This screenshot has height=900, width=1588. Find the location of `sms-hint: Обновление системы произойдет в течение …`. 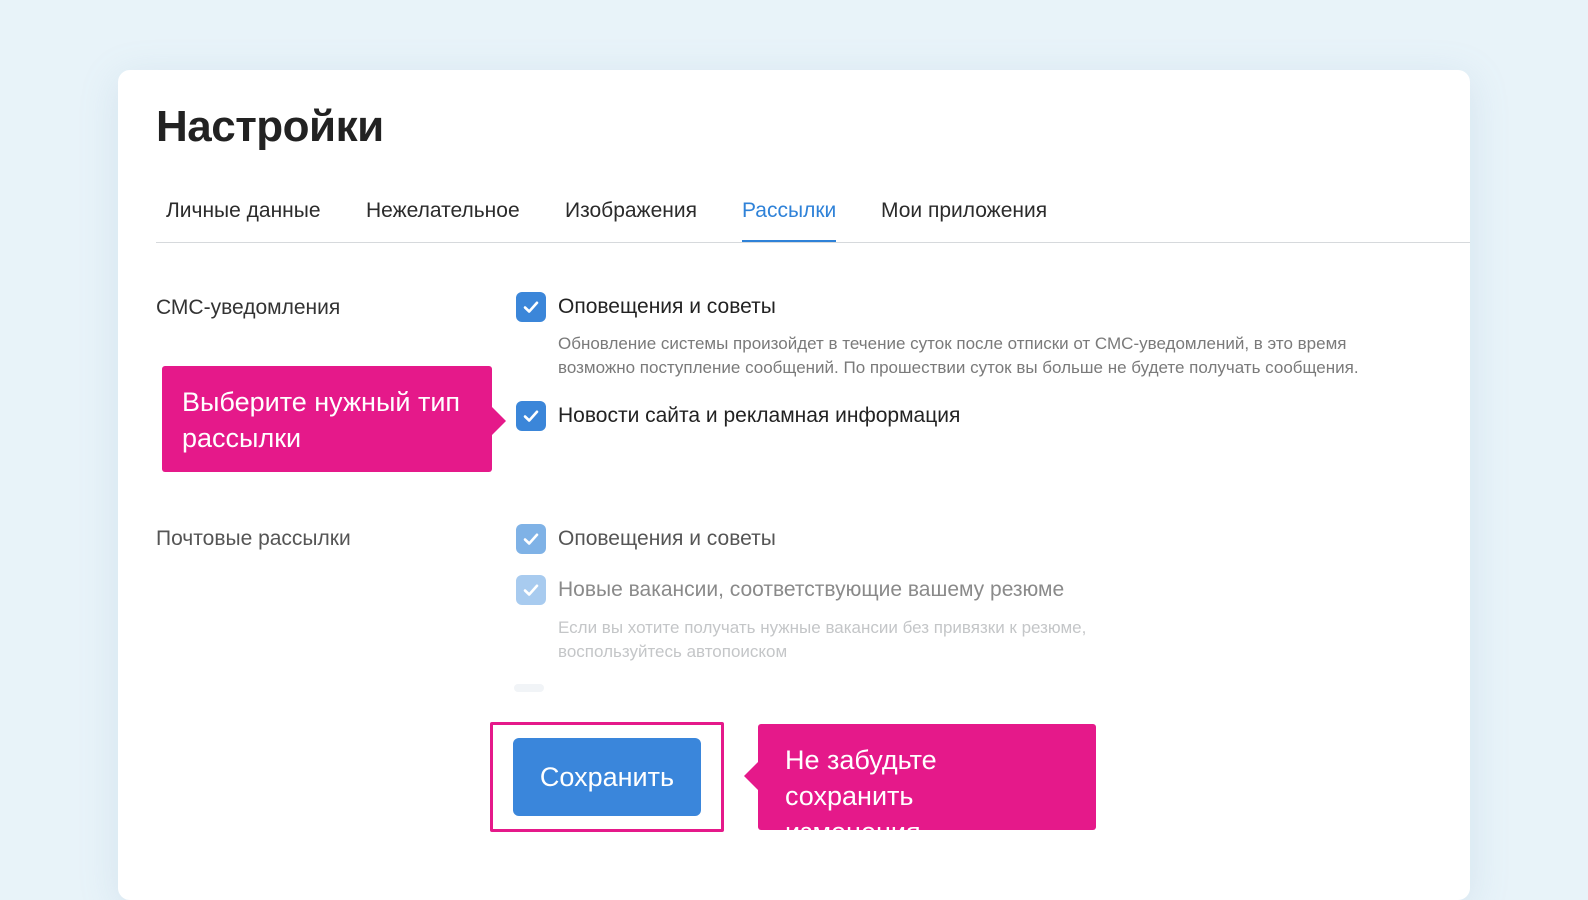

sms-hint: Обновление системы произойдет в течение … is located at coordinates (988, 356).